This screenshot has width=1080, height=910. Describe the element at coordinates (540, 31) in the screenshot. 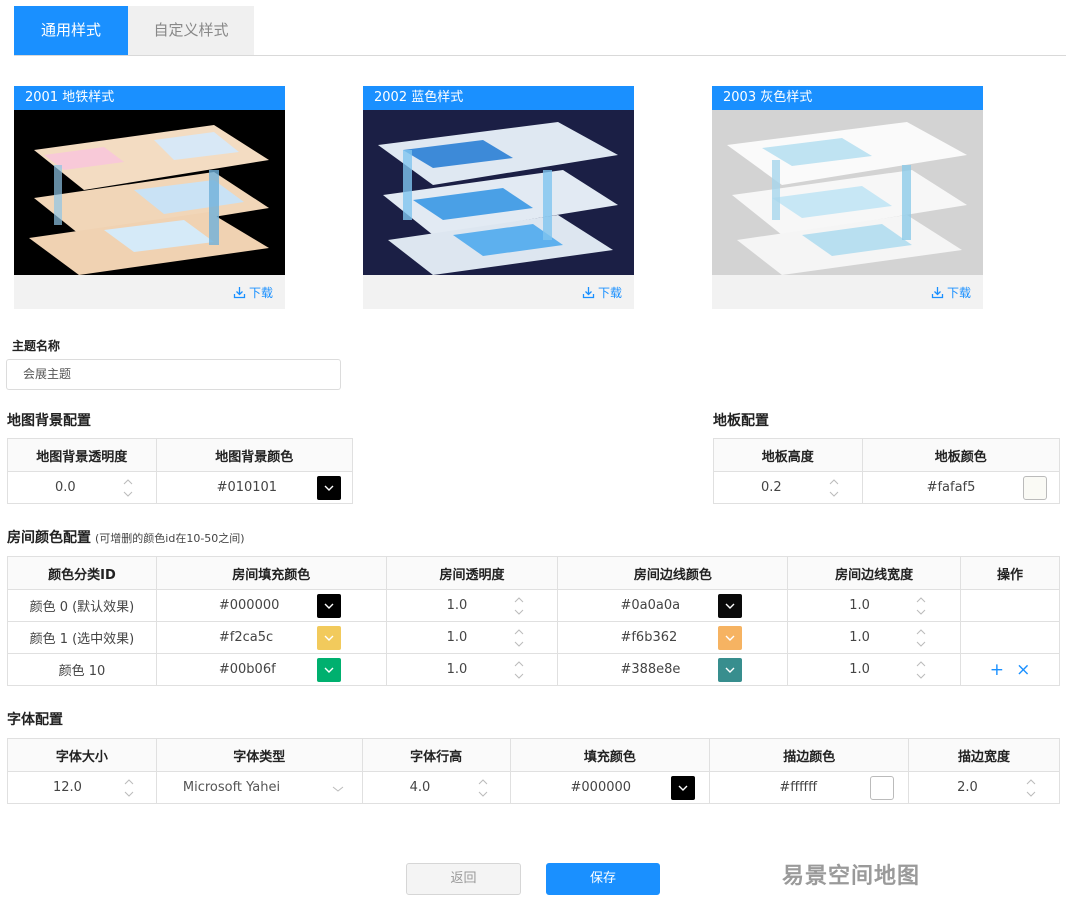

I see `style-tabs: 通用样式 自定义样式` at that location.